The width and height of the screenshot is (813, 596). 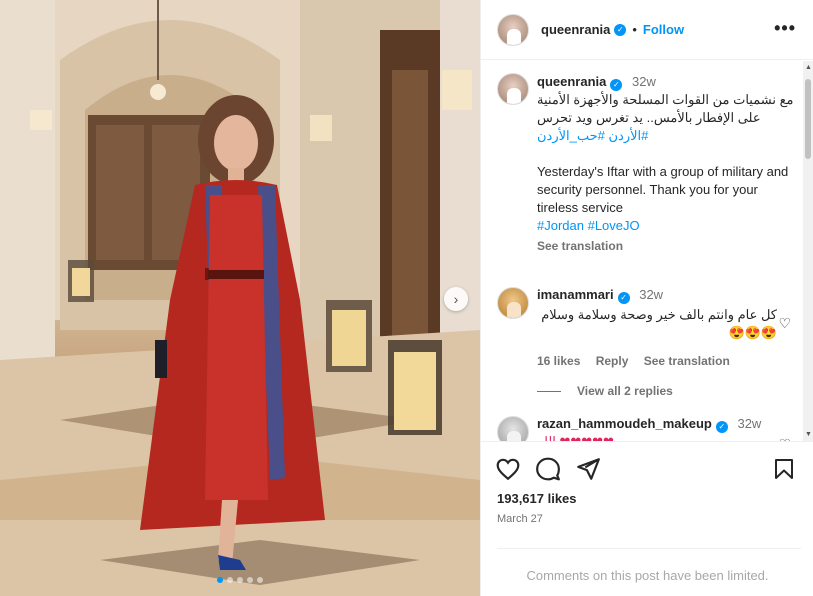 What do you see at coordinates (808, 67) in the screenshot?
I see `scroll-up-arrow-icon: ▲` at bounding box center [808, 67].